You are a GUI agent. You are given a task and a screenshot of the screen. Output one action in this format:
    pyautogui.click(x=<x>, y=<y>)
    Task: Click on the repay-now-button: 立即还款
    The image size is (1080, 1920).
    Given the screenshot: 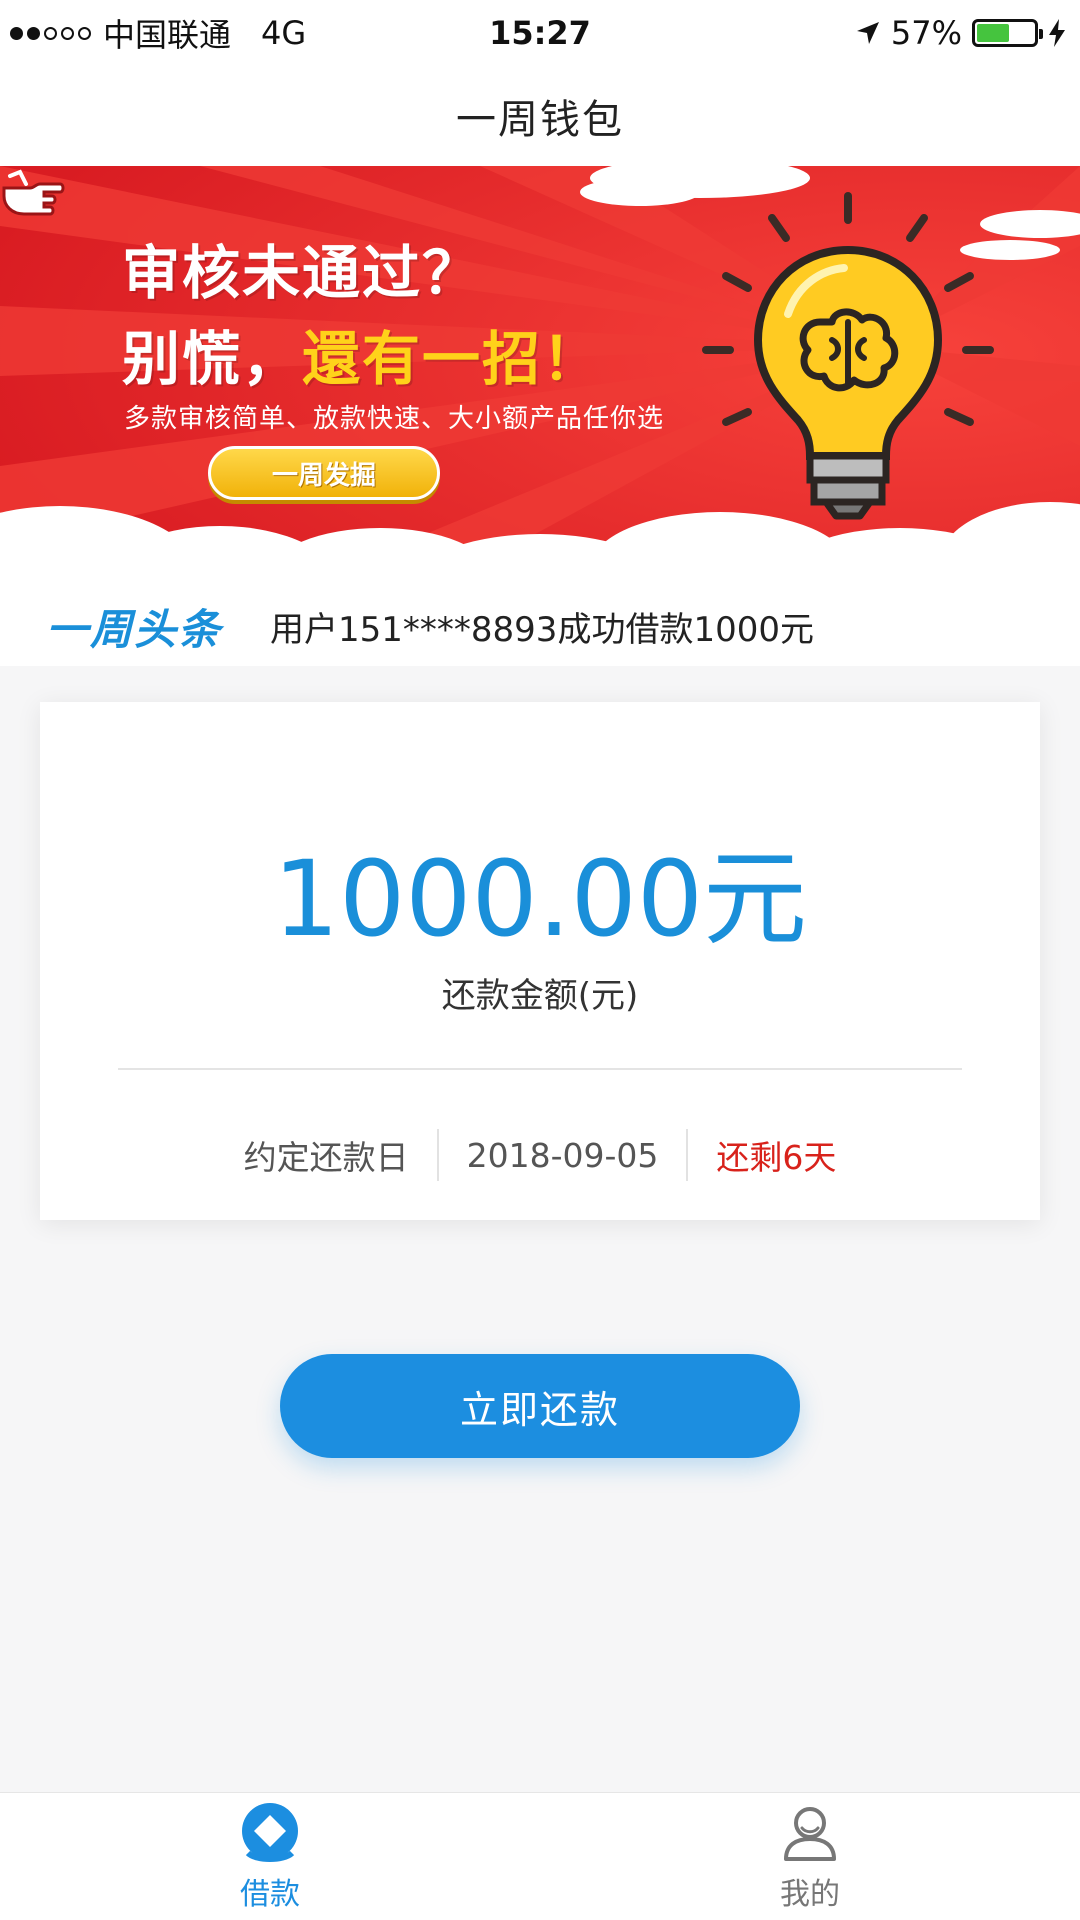 What is the action you would take?
    pyautogui.click(x=540, y=1406)
    